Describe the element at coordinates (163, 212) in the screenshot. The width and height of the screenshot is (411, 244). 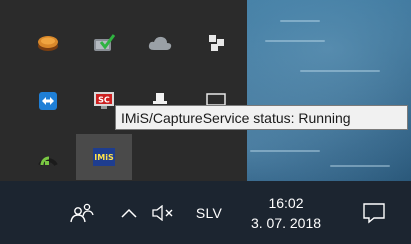
I see `volume-muted-icon` at that location.